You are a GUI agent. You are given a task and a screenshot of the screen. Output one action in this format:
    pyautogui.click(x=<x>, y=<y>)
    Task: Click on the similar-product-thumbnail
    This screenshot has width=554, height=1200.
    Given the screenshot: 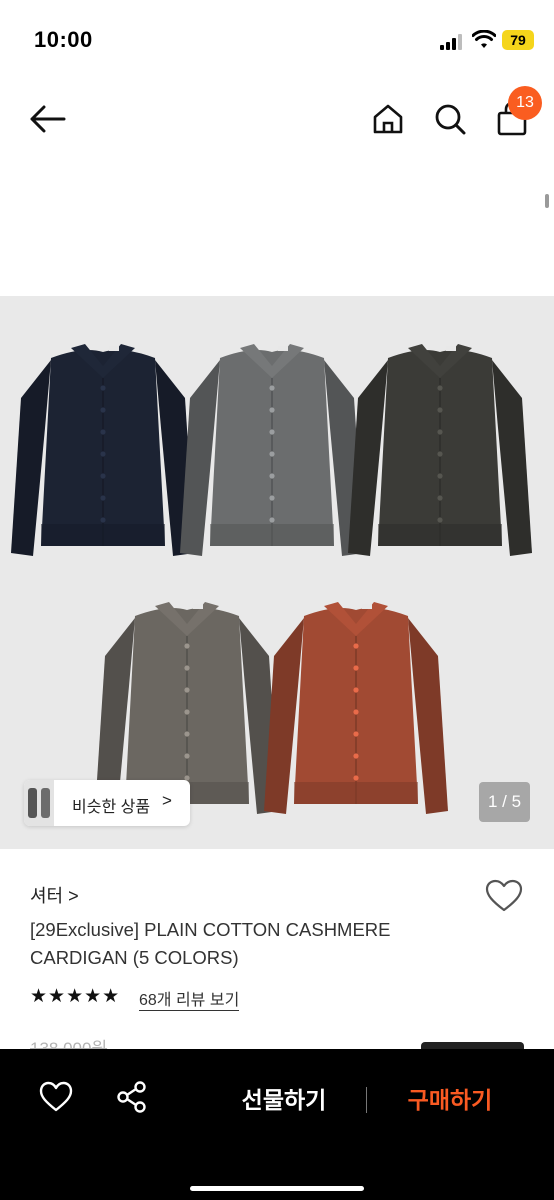 What is the action you would take?
    pyautogui.click(x=39, y=803)
    